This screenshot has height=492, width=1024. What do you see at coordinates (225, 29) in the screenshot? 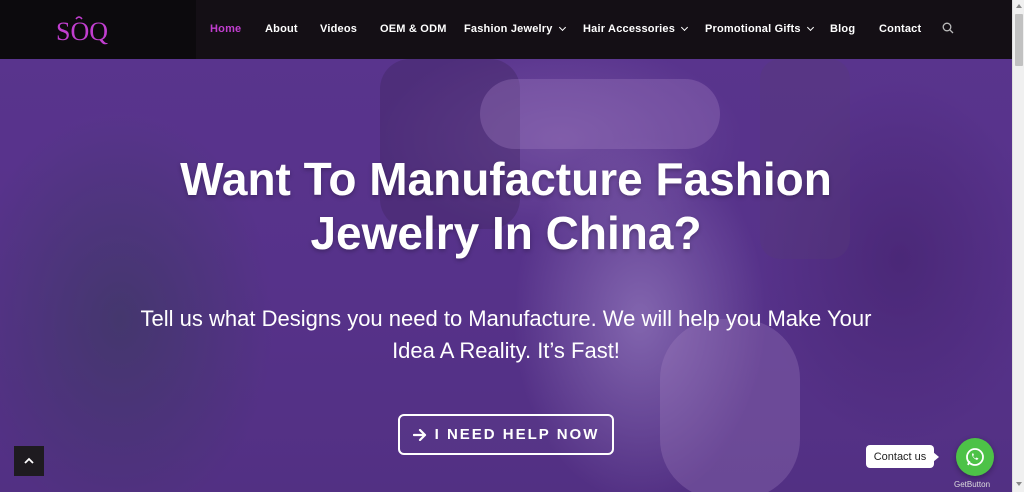
I see `nav-home: Home` at bounding box center [225, 29].